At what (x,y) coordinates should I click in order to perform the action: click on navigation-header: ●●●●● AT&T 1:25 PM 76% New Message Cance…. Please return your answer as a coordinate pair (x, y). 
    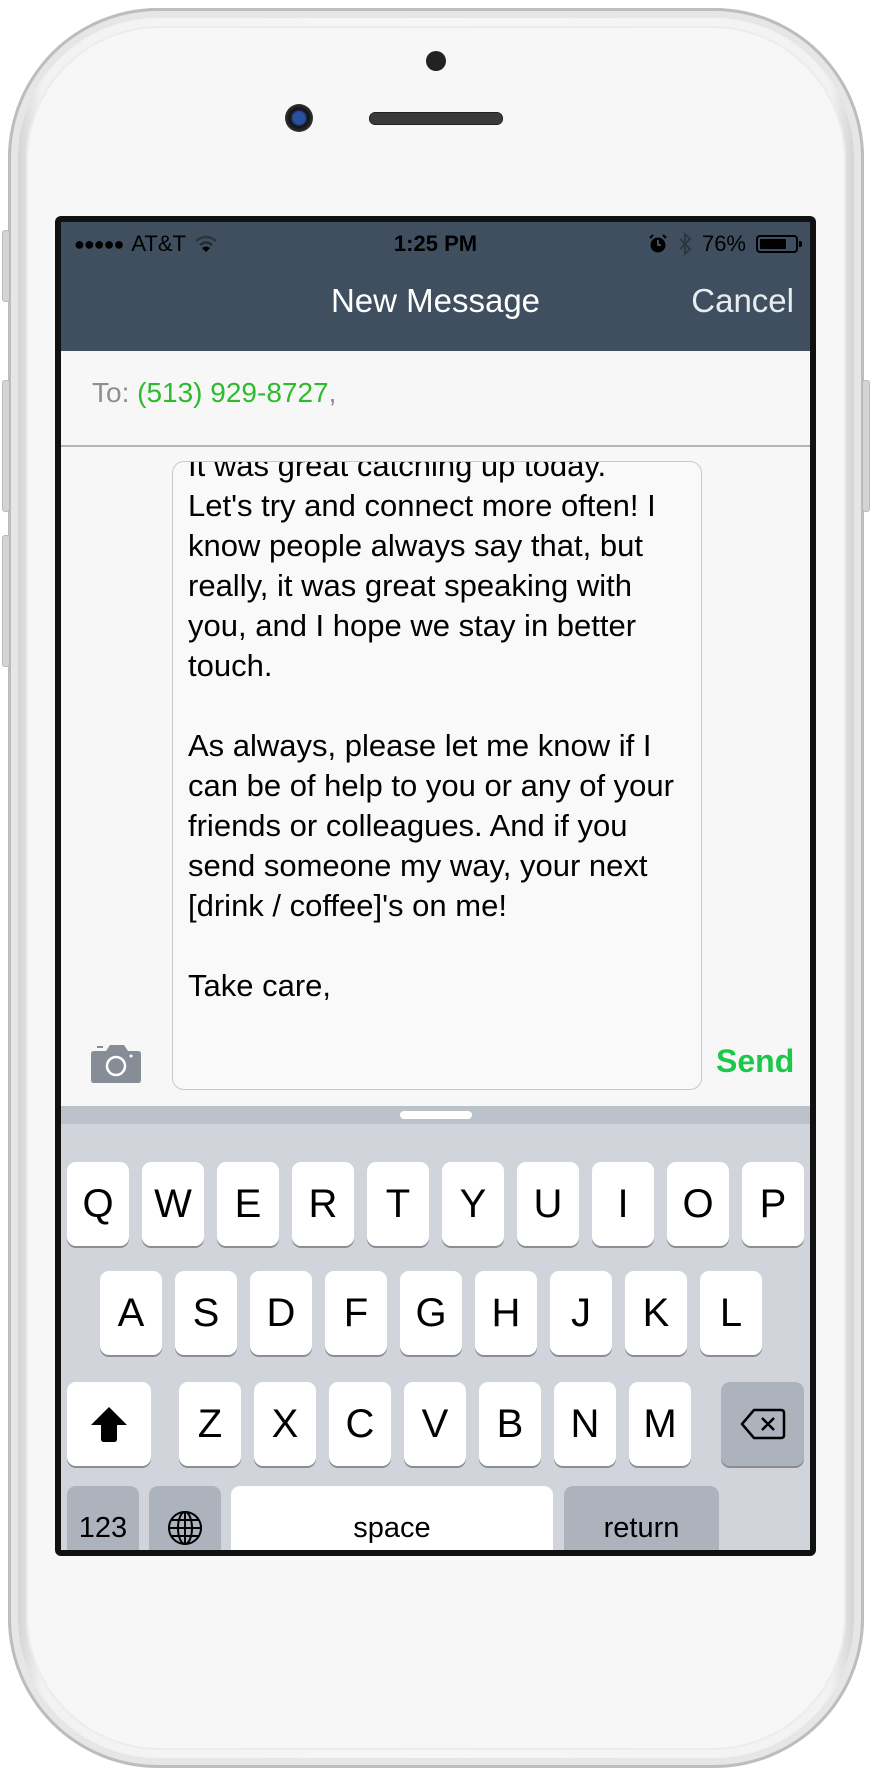
    Looking at the image, I should click on (435, 286).